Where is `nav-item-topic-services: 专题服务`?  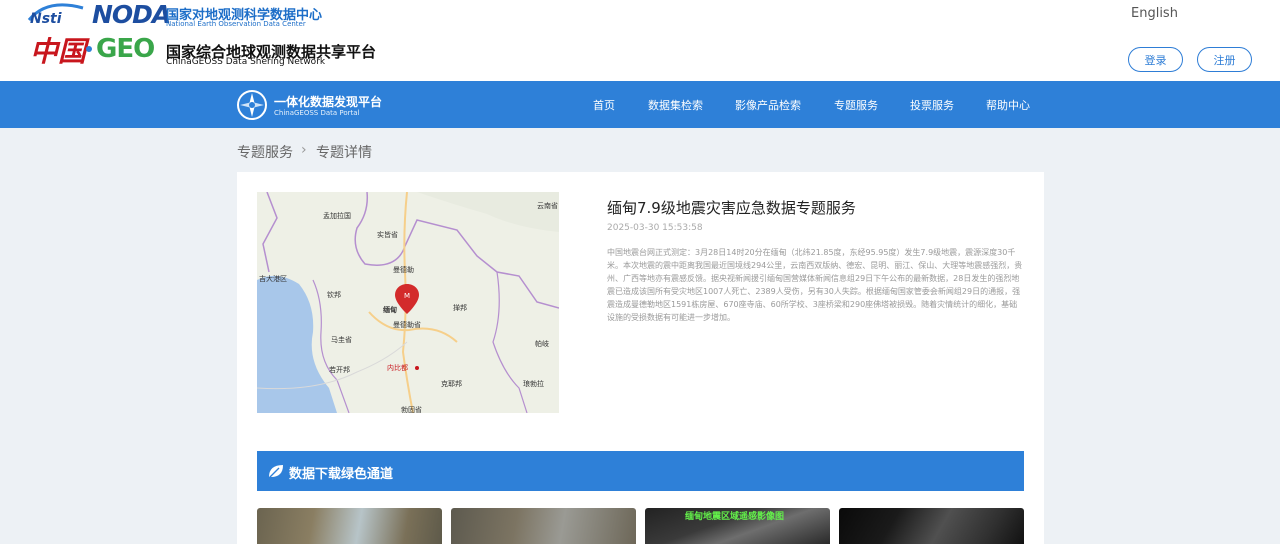
nav-item-topic-services: 专题服务 is located at coordinates (856, 105).